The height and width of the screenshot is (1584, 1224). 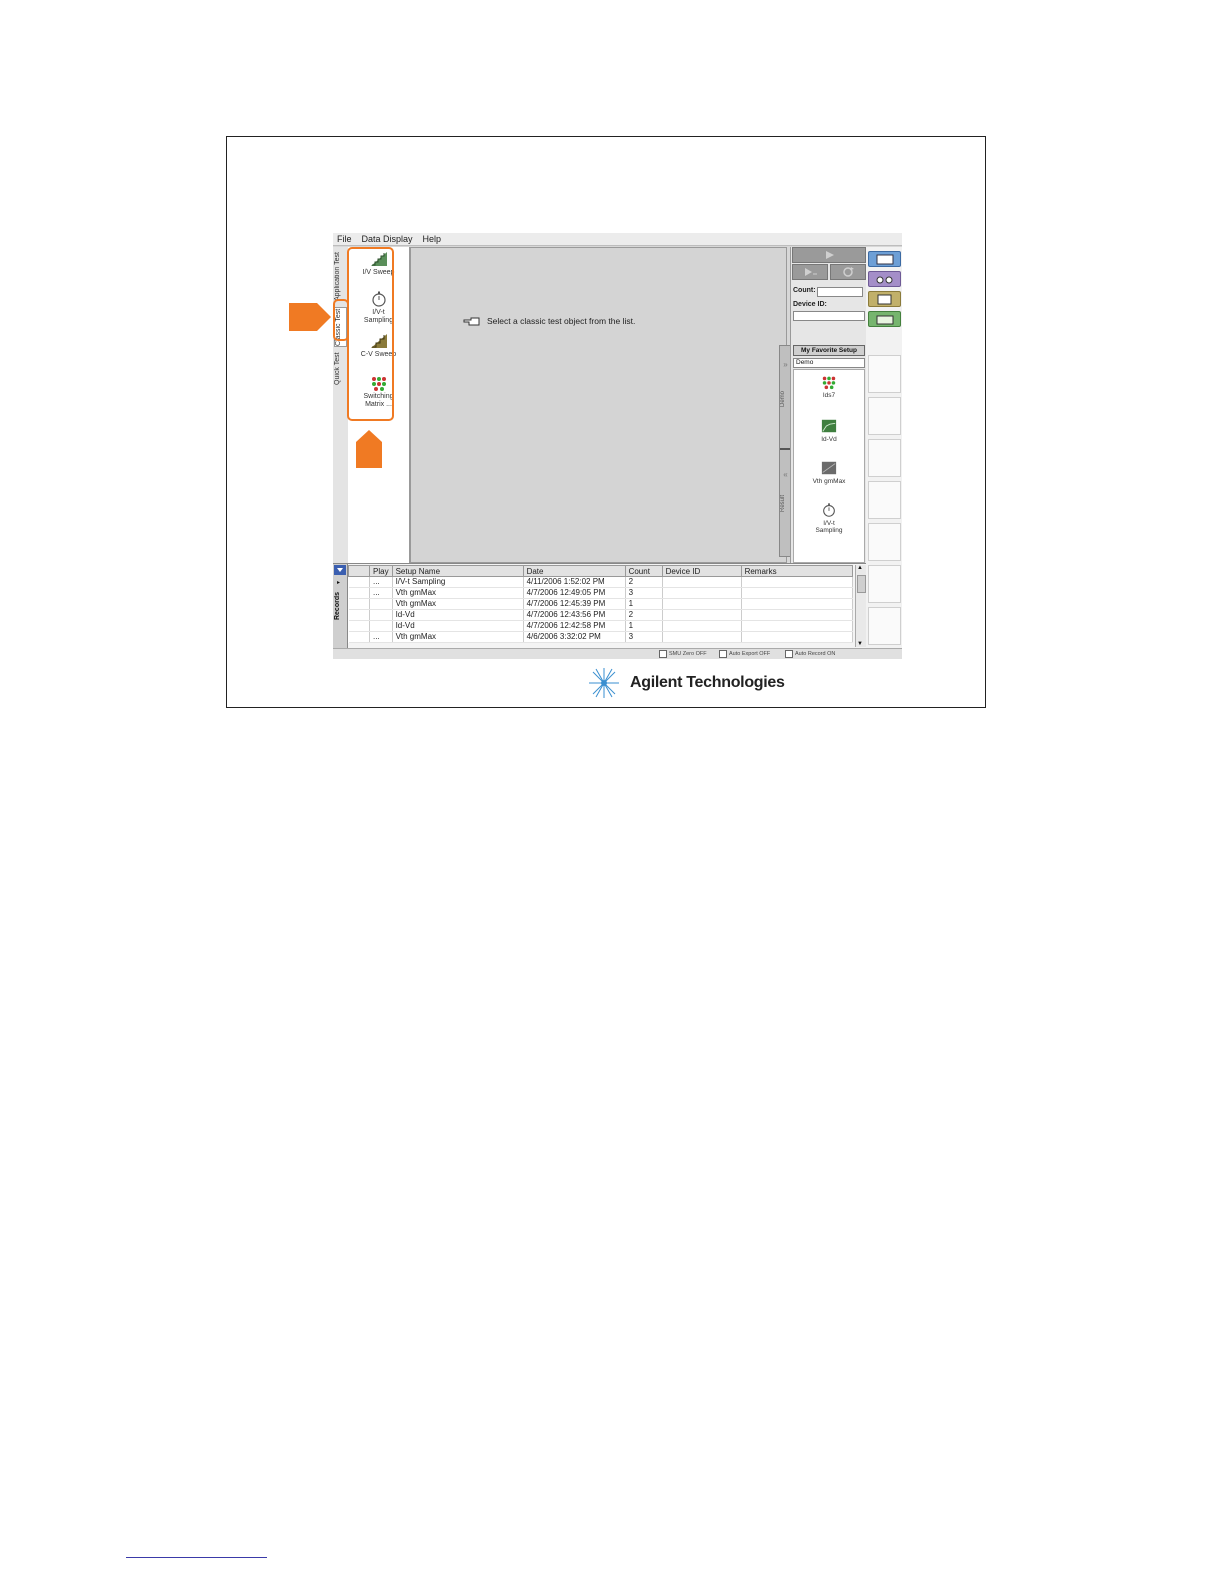 What do you see at coordinates (860, 644) in the screenshot?
I see `scroll-down-icon: ▼` at bounding box center [860, 644].